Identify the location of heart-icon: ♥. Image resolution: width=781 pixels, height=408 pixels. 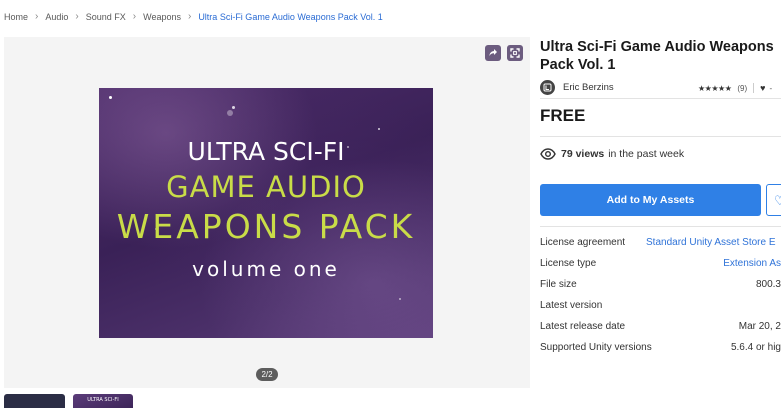
(763, 88).